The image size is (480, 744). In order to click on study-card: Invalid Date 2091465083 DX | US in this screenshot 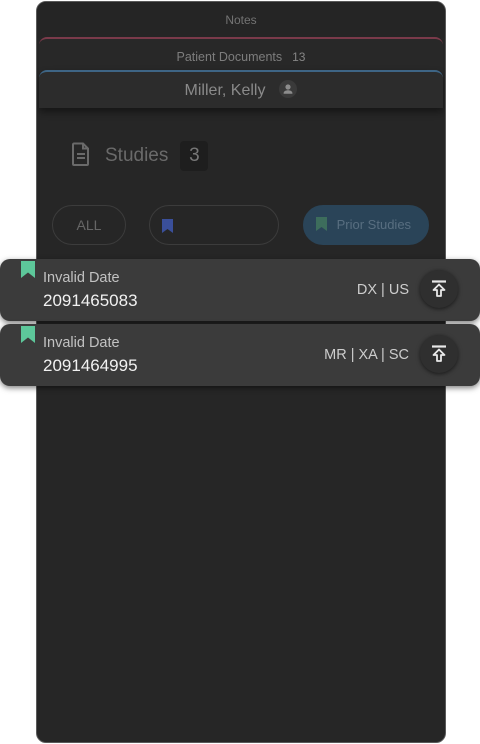, I will do `click(240, 290)`.